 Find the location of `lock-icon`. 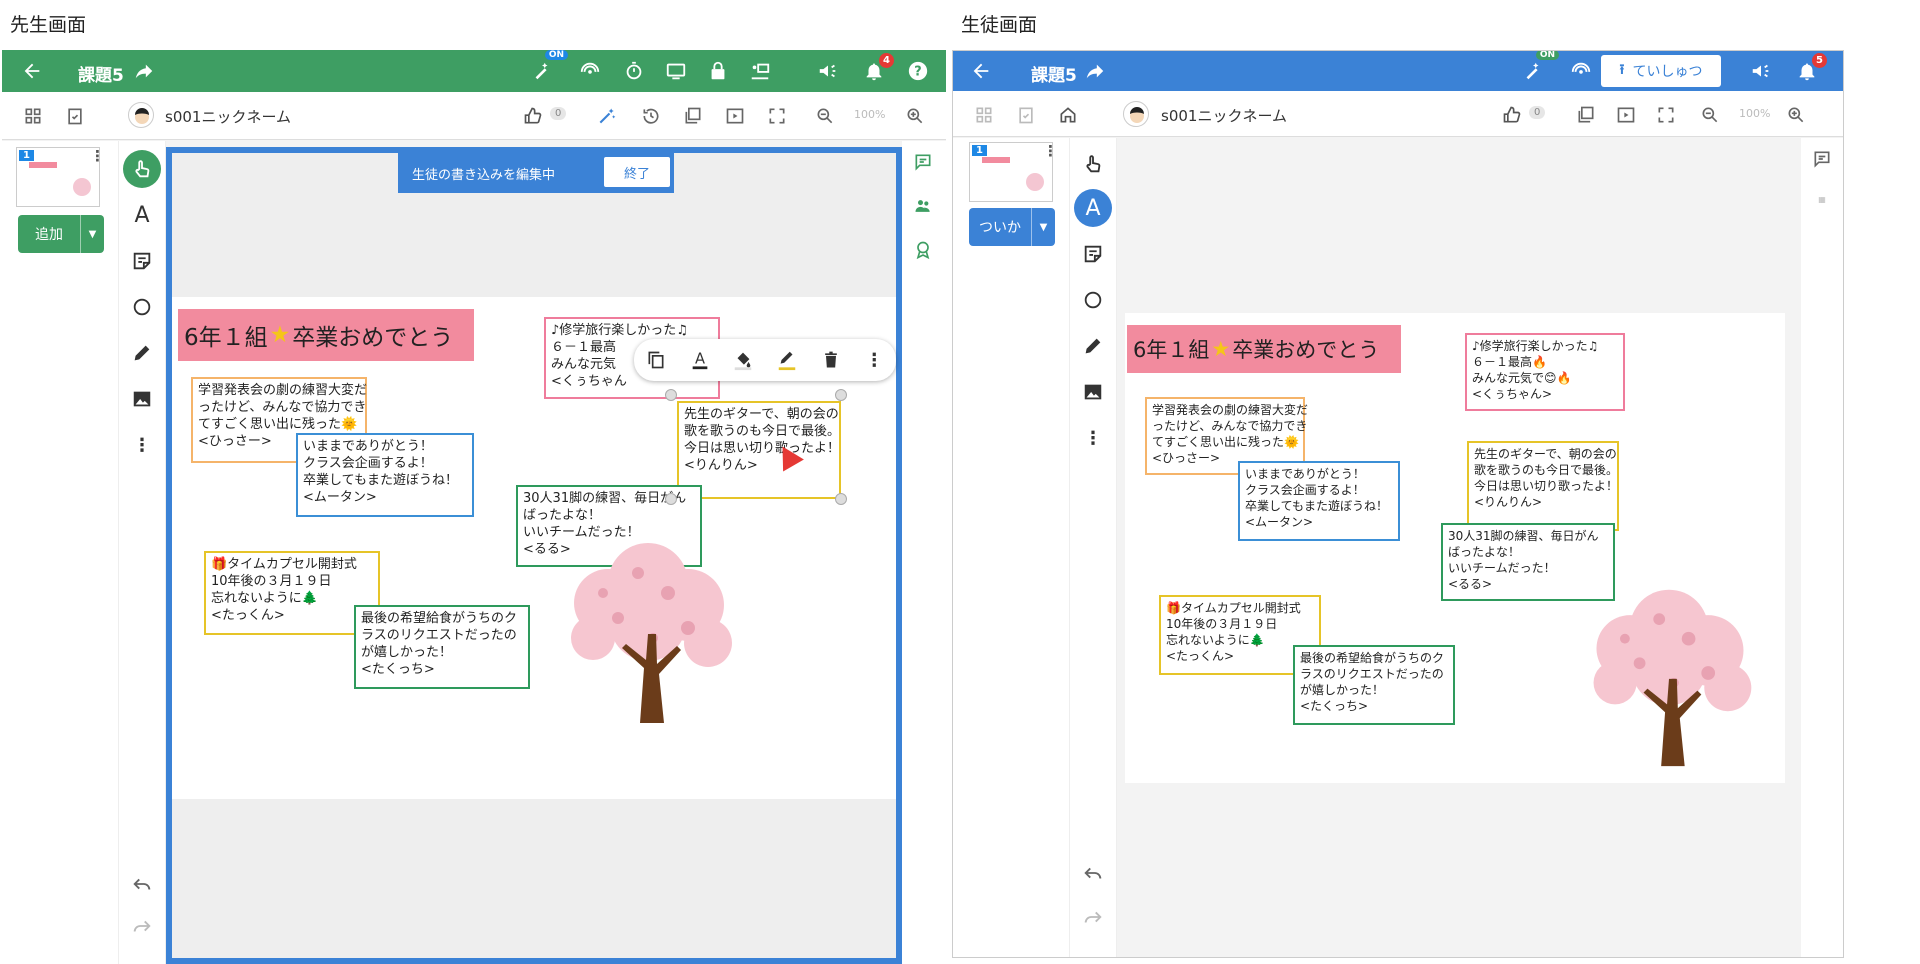

lock-icon is located at coordinates (718, 71).